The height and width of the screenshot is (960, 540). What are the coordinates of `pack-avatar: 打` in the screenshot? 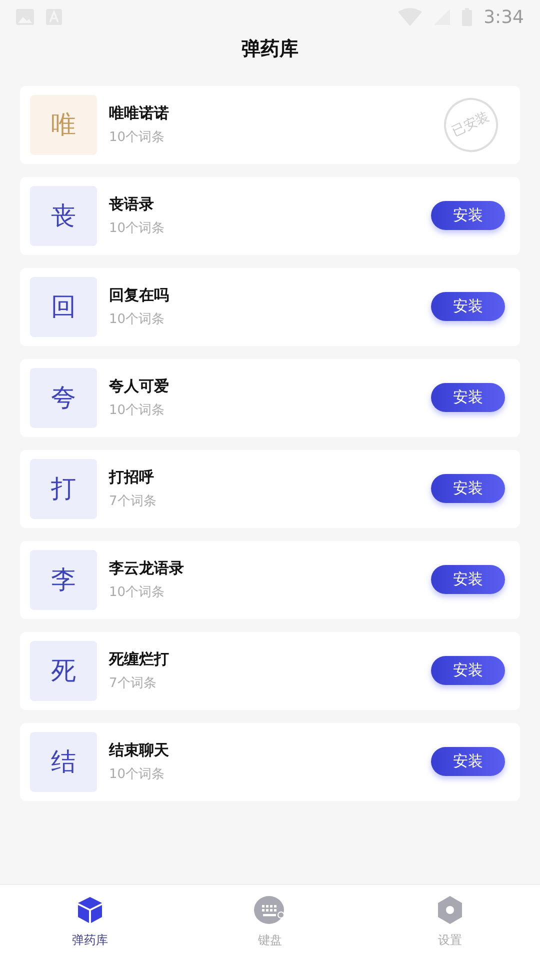 It's located at (63, 488).